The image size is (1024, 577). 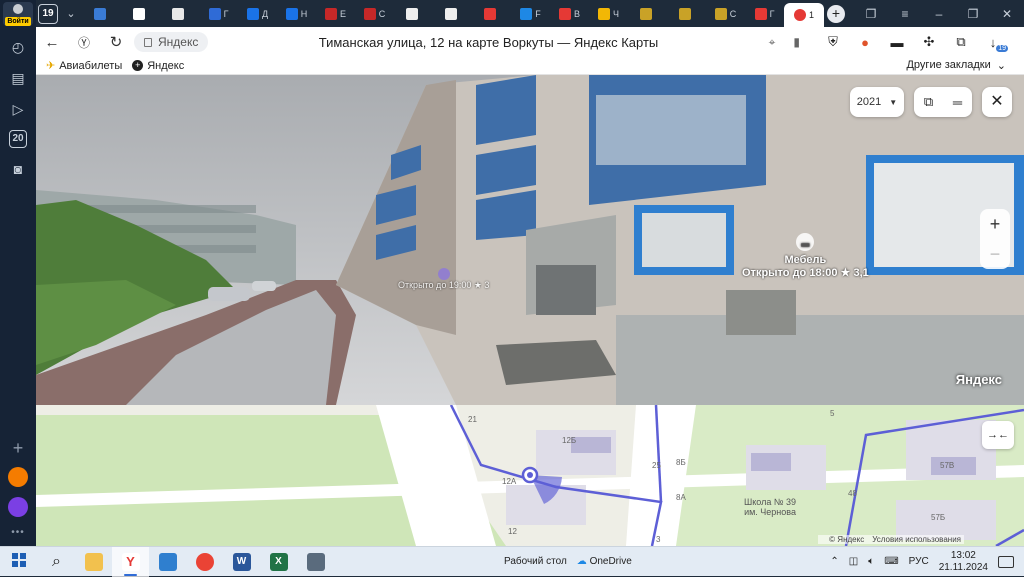 What do you see at coordinates (568, 561) in the screenshot?
I see `desktop-toolbar: Рабочий стол ☁ OneDrive` at bounding box center [568, 561].